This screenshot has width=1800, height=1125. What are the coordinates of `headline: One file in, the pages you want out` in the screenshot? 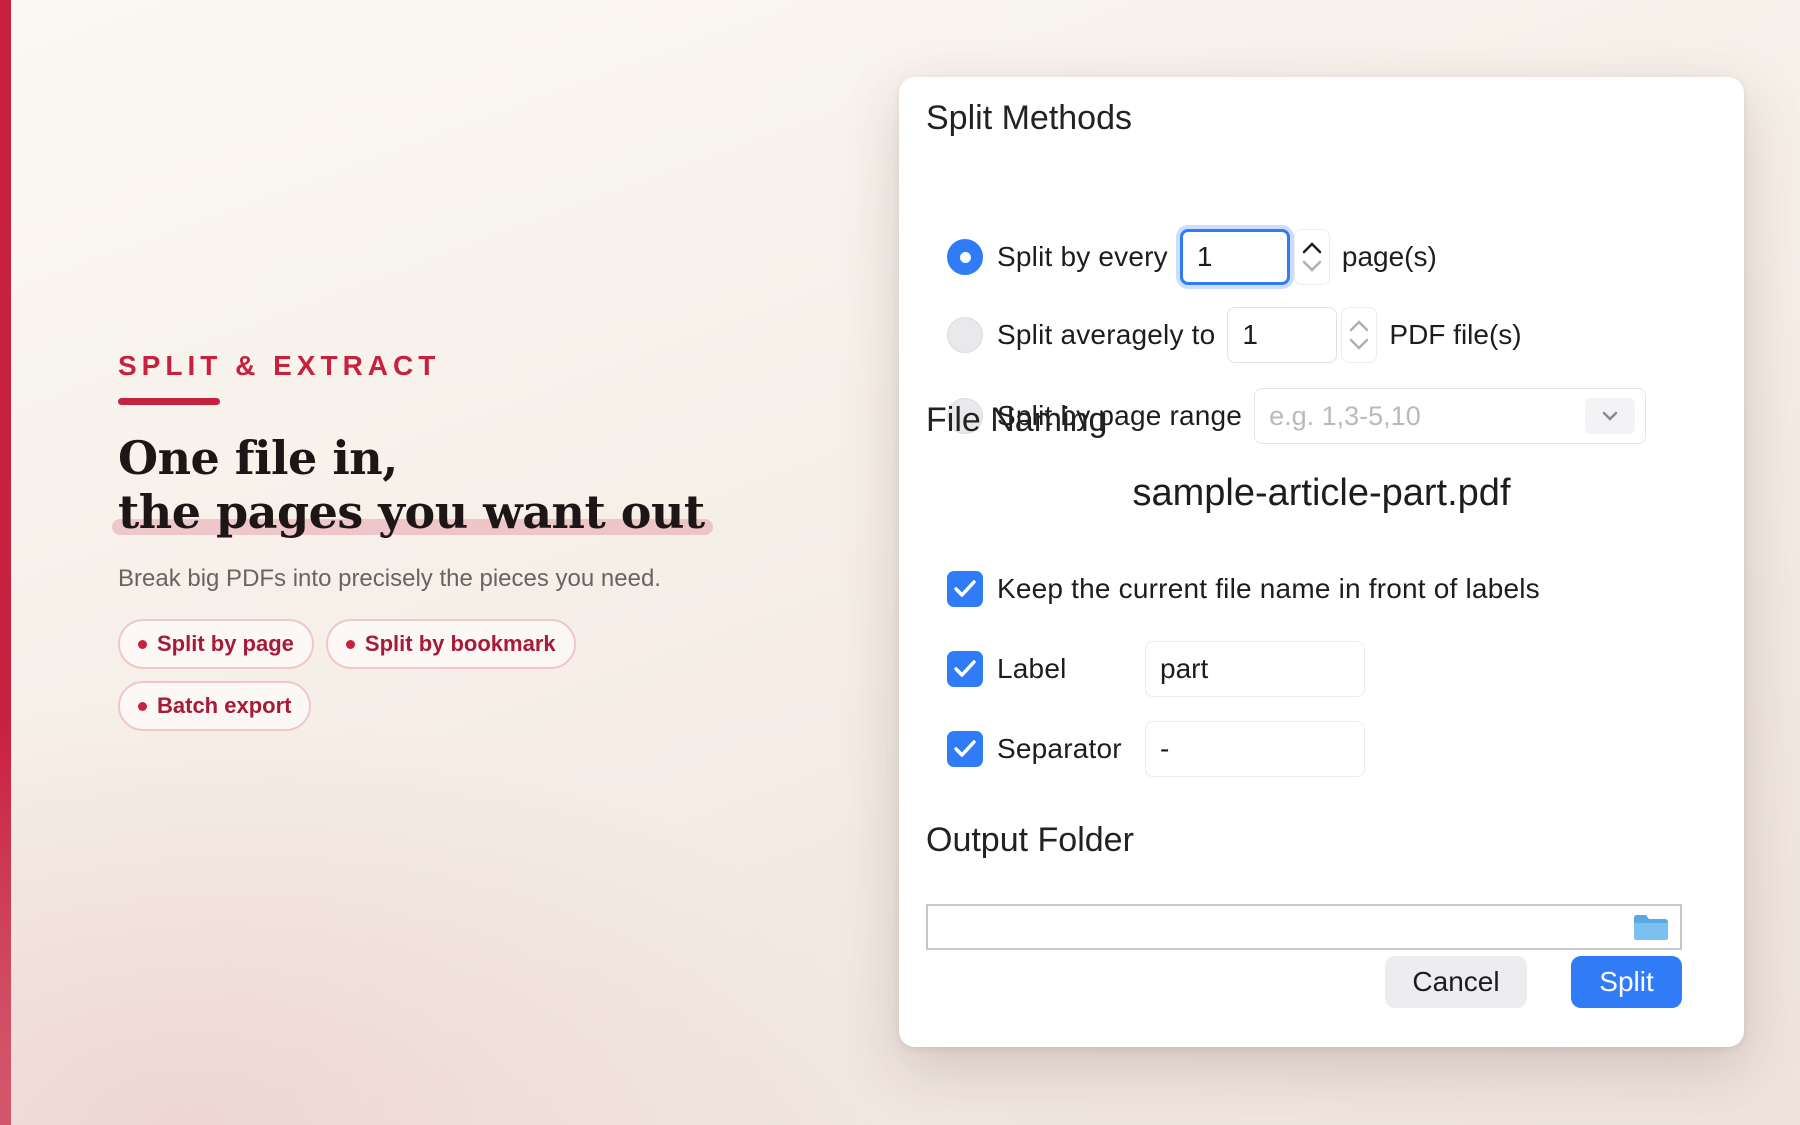 It's located at (425, 485).